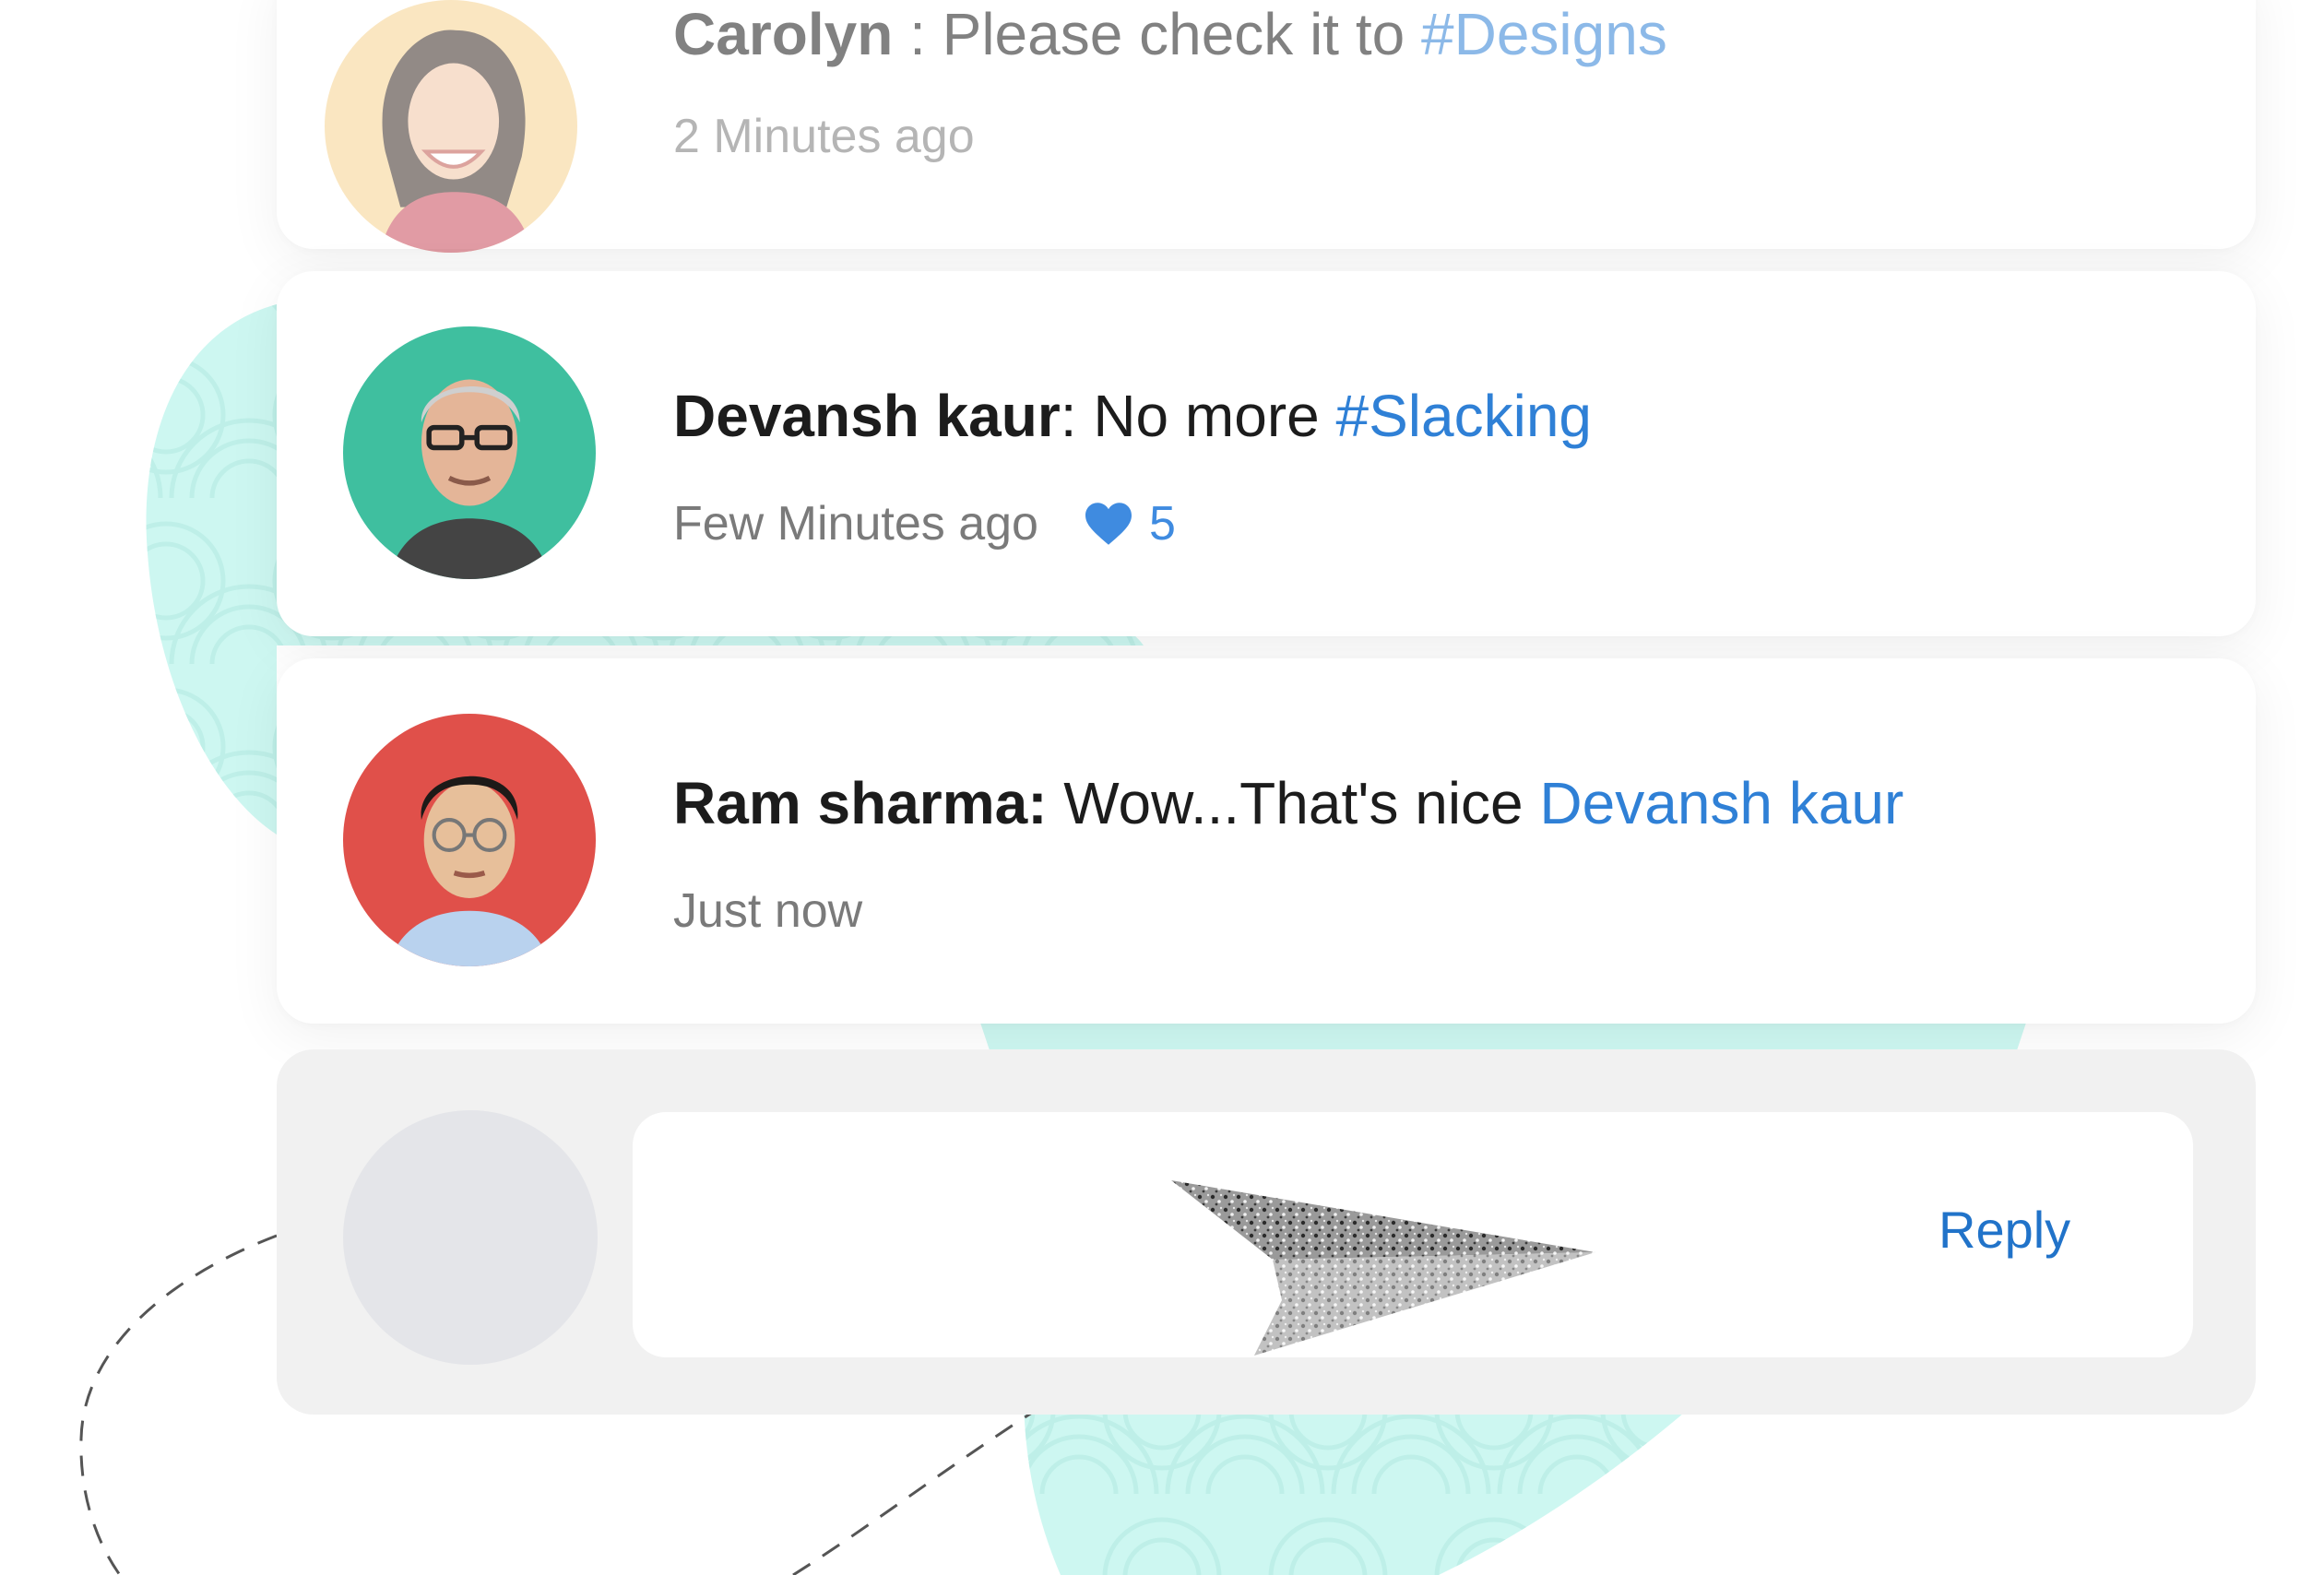 The image size is (2324, 1575). What do you see at coordinates (1544, 34) in the screenshot?
I see `hashtag-link: #Designs` at bounding box center [1544, 34].